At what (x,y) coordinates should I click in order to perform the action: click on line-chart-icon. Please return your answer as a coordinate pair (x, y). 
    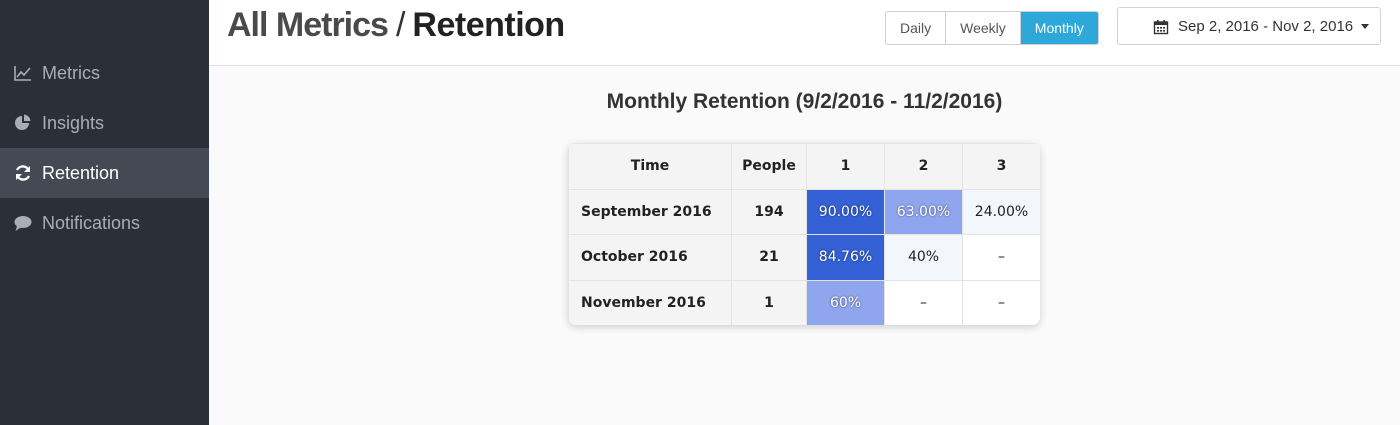
    Looking at the image, I should click on (23, 73).